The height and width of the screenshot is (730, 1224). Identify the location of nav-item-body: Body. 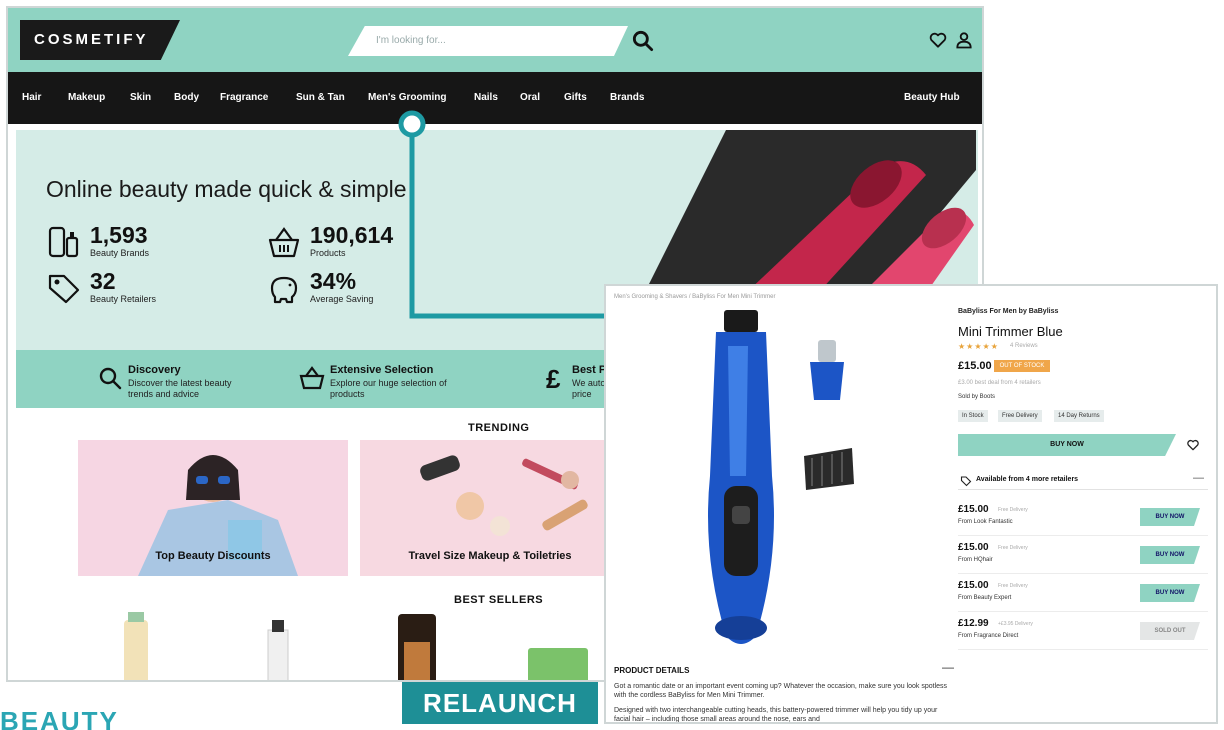
(186, 97).